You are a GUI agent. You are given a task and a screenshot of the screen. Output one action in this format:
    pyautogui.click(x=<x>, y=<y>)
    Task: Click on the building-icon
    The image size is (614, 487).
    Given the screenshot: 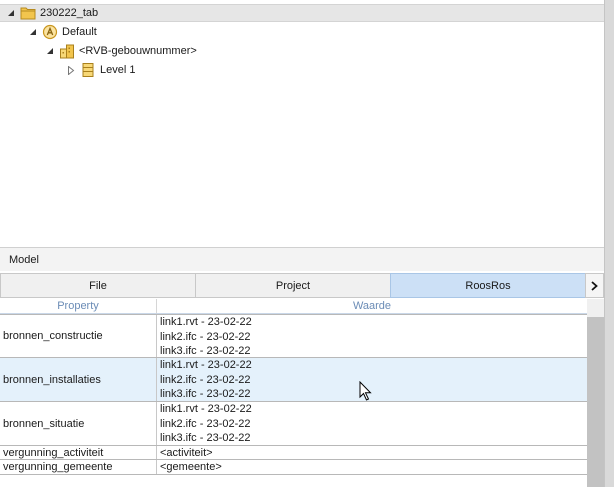 What is the action you would take?
    pyautogui.click(x=67, y=51)
    